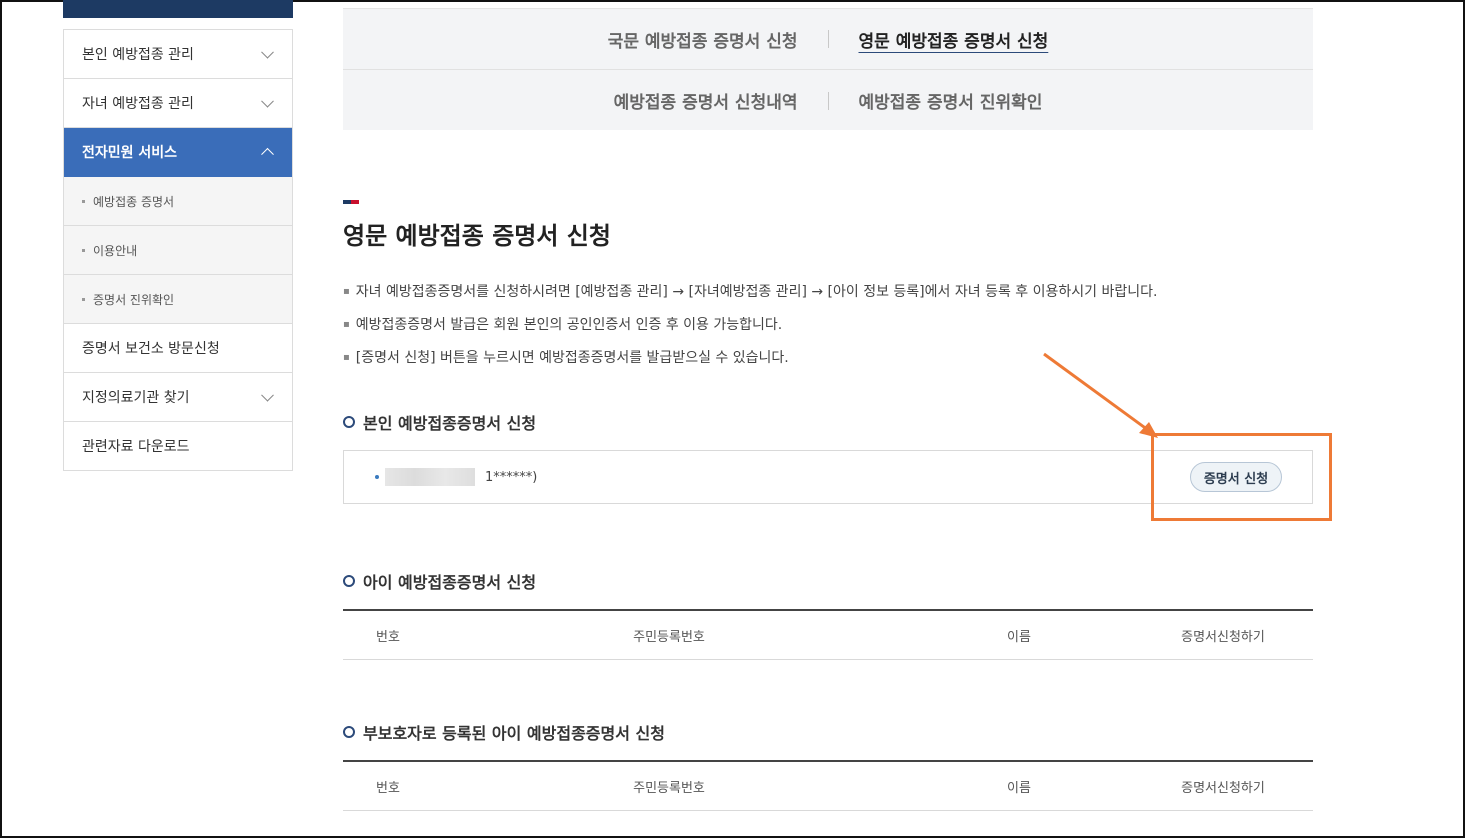  I want to click on sidebar-item-child-vaccination: 자녀 예방접종 관리, so click(178, 103).